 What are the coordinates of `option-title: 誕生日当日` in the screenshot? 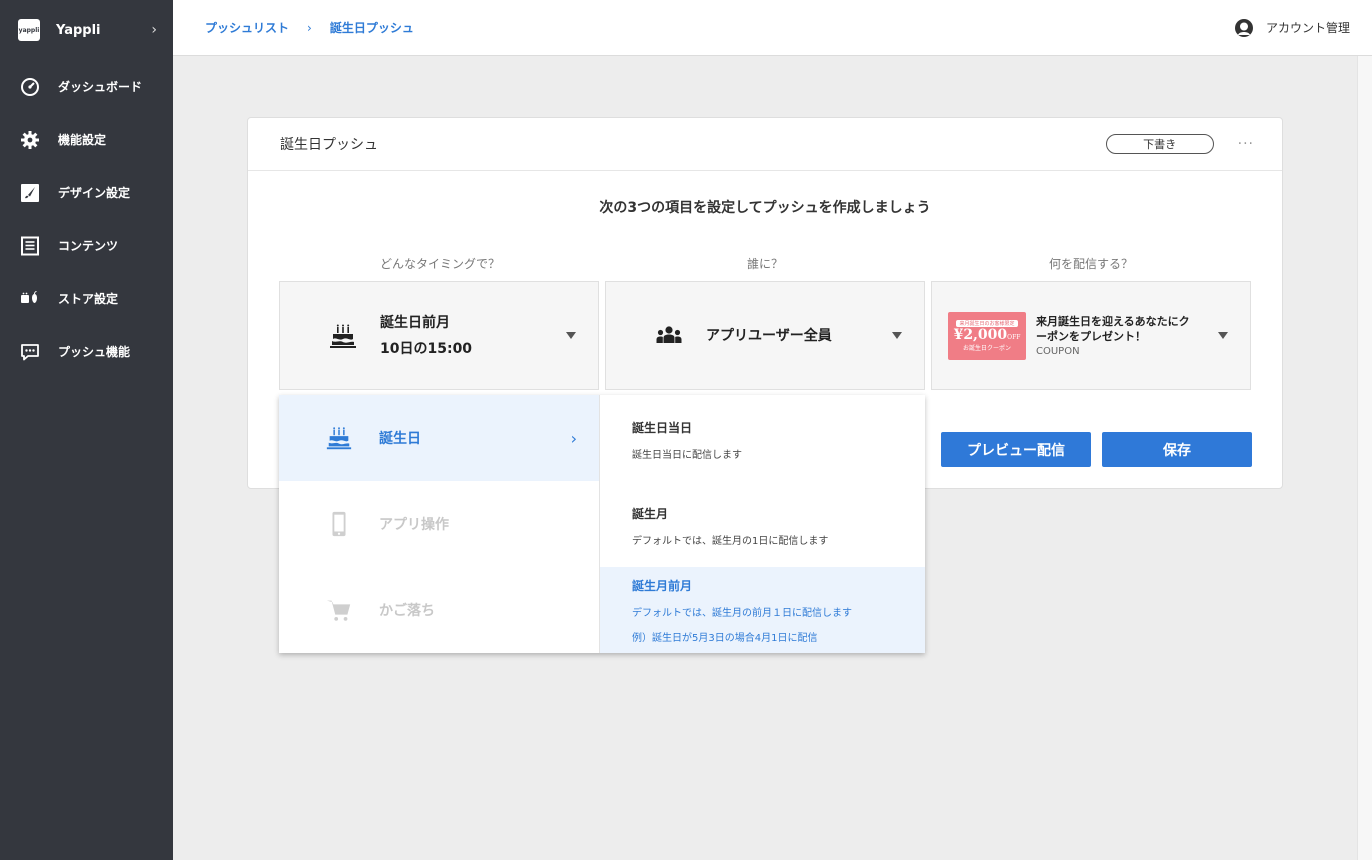 It's located at (662, 428).